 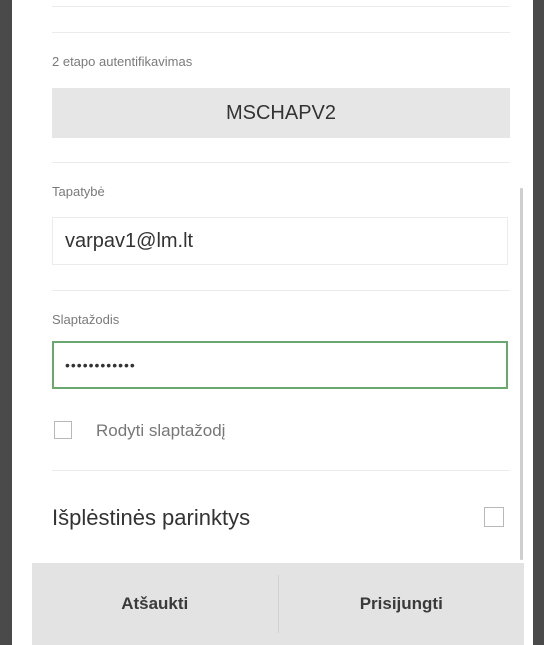 What do you see at coordinates (160, 431) in the screenshot?
I see `show-password-label: Rodyti slaptažodį` at bounding box center [160, 431].